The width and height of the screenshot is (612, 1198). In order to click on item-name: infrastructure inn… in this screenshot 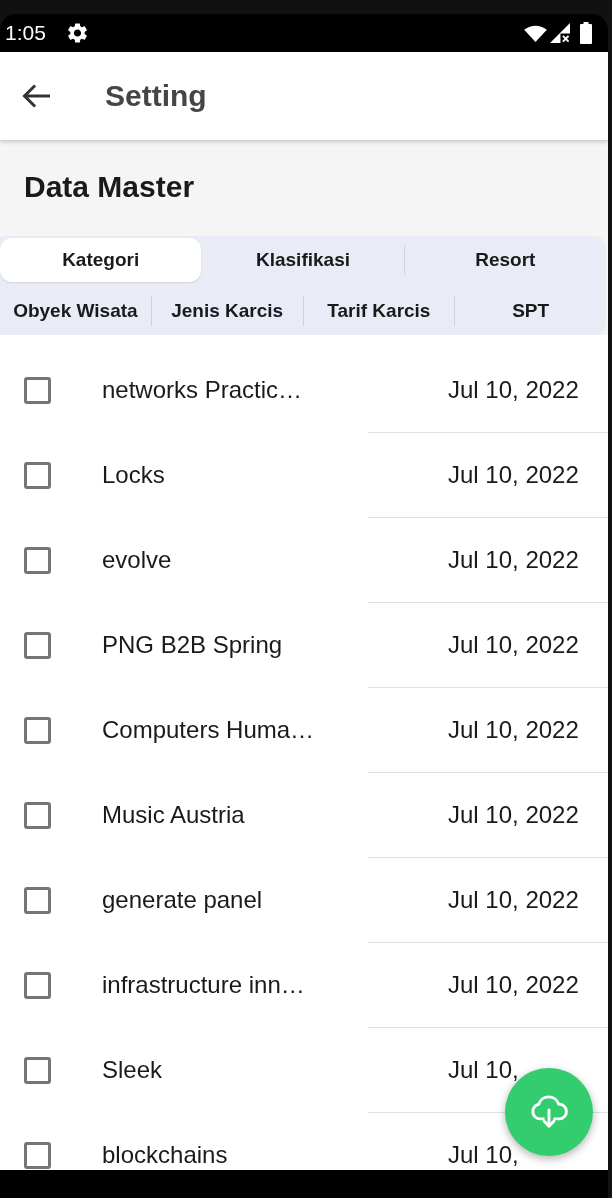, I will do `click(204, 985)`.